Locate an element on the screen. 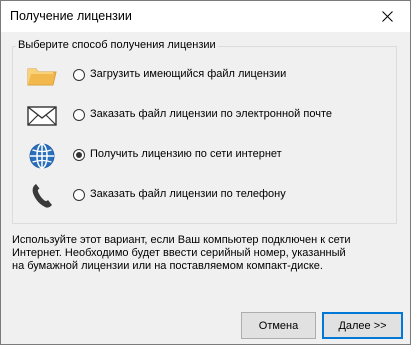  option-order-phone: Заказать файл лицензии по телефону is located at coordinates (204, 196).